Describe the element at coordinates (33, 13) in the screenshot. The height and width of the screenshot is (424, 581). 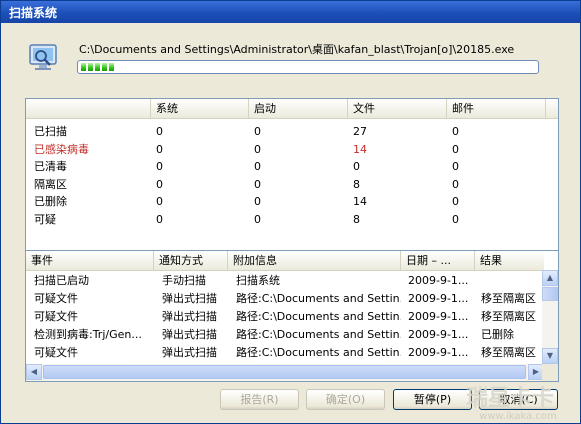
I see `window-title: 扫描系统` at that location.